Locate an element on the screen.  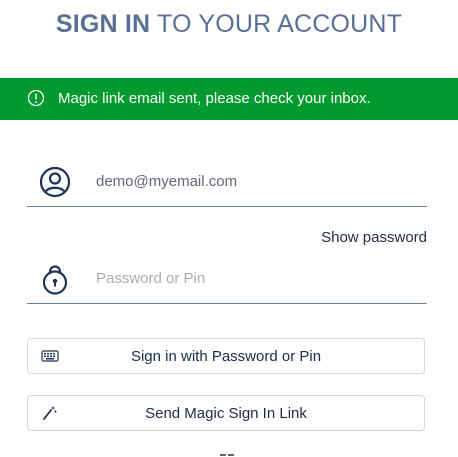
email-field-row is located at coordinates (227, 183).